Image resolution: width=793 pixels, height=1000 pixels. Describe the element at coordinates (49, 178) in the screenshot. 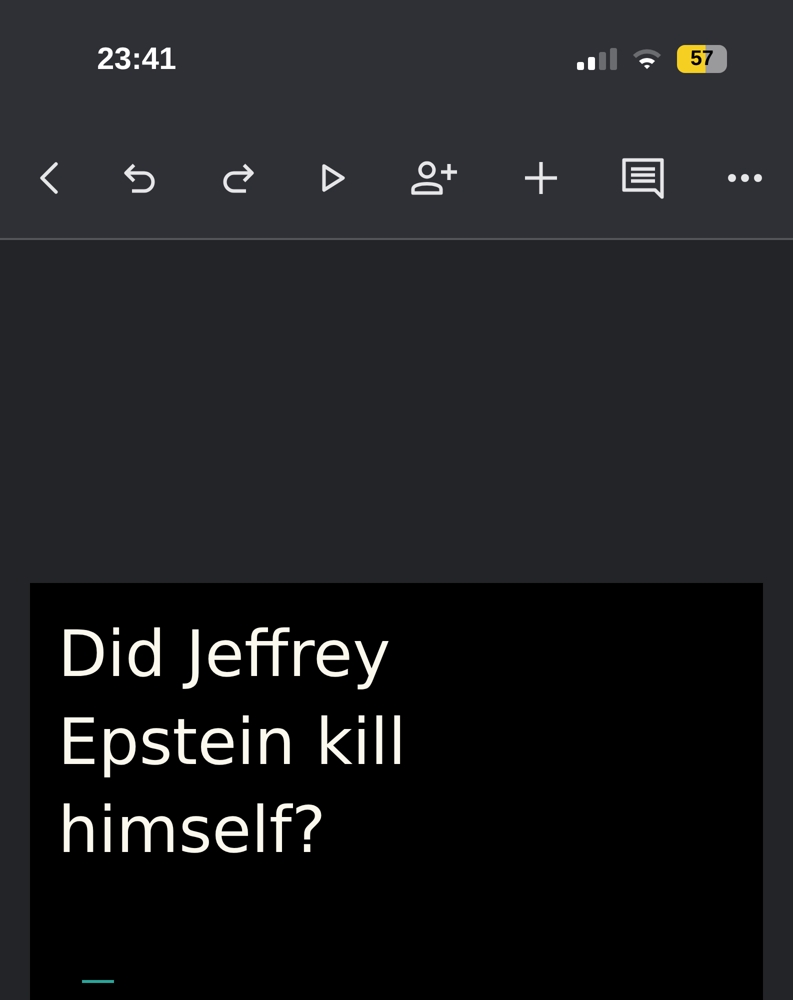

I see `back-icon` at that location.